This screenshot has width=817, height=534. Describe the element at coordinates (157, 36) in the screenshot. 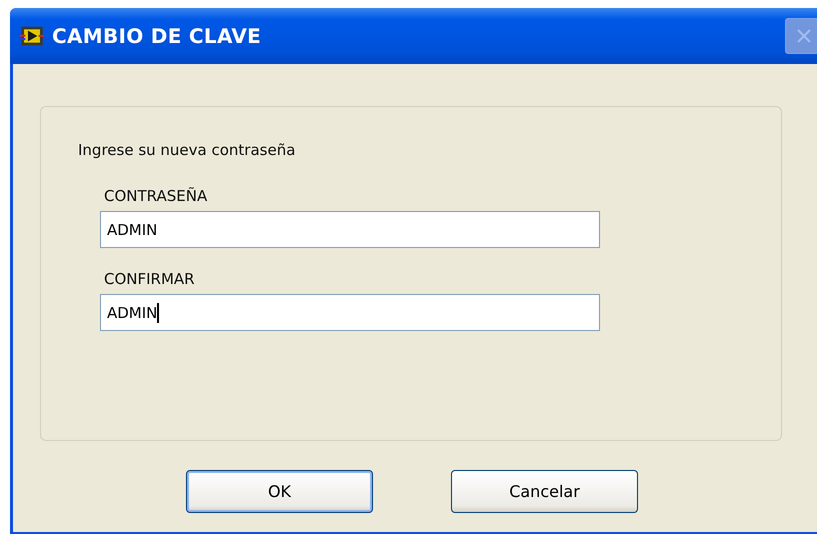

I see `window-title: CAMBIO DE CLAVE` at that location.